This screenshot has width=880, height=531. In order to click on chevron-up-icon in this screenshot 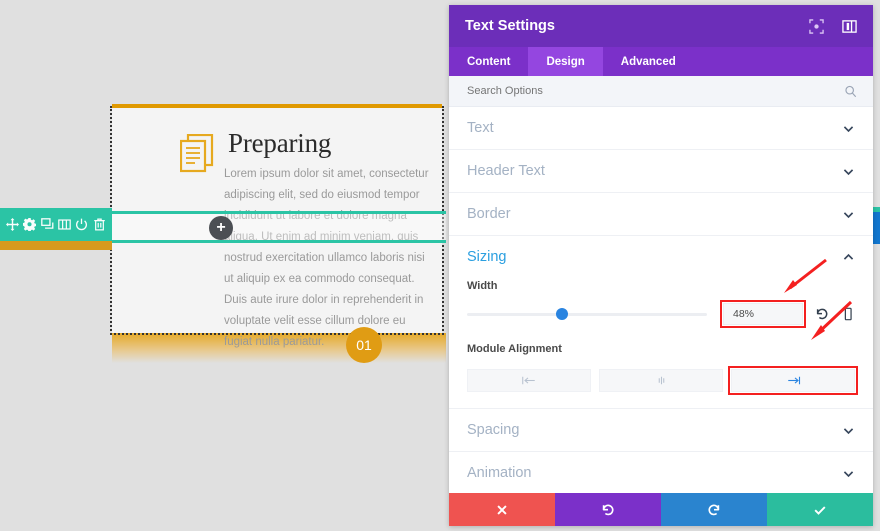, I will do `click(848, 257)`.